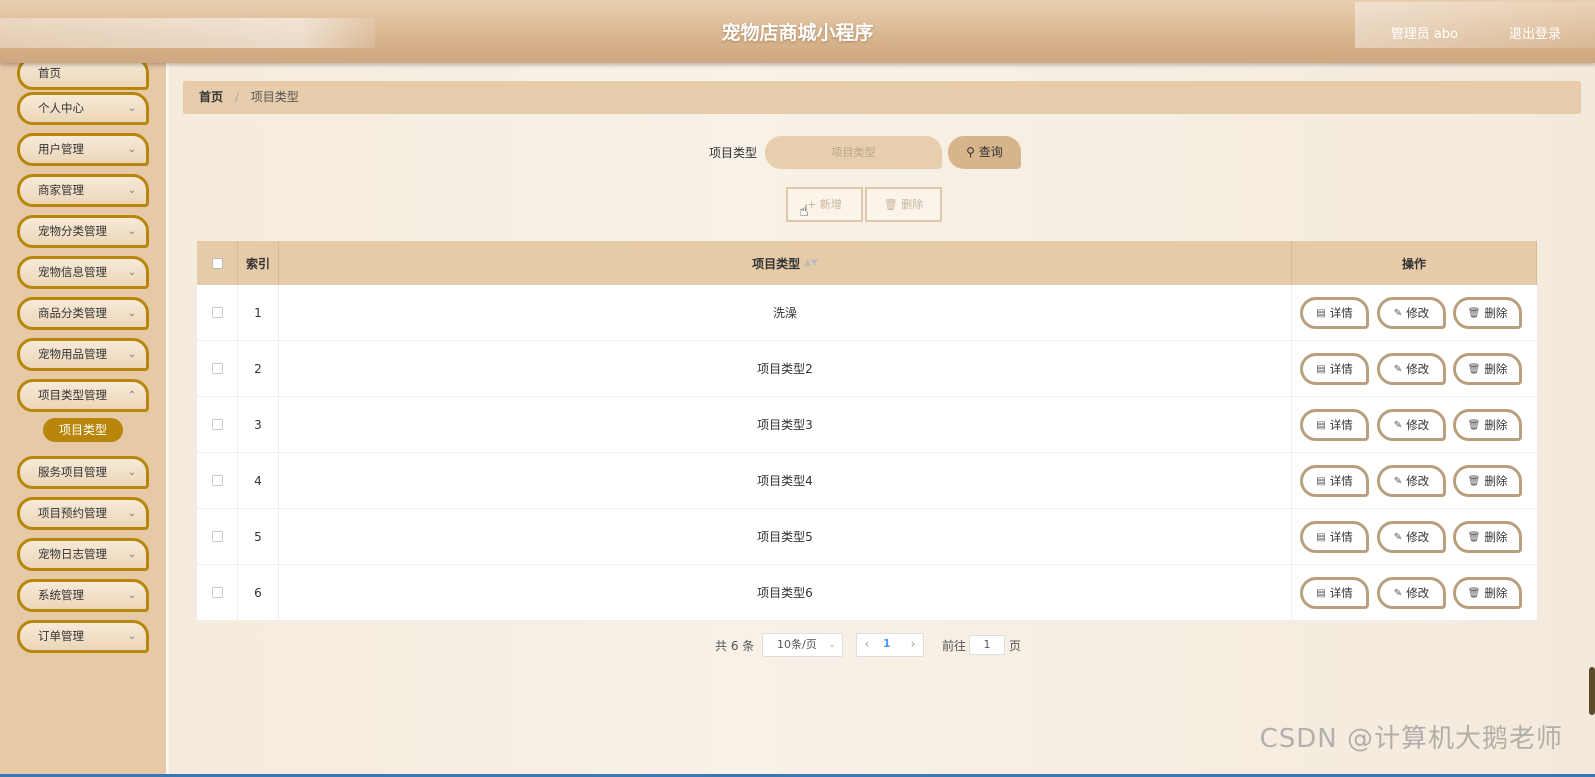 This screenshot has width=1595, height=777. Describe the element at coordinates (1496, 425) in the screenshot. I see `delete-button-label: 删除` at that location.